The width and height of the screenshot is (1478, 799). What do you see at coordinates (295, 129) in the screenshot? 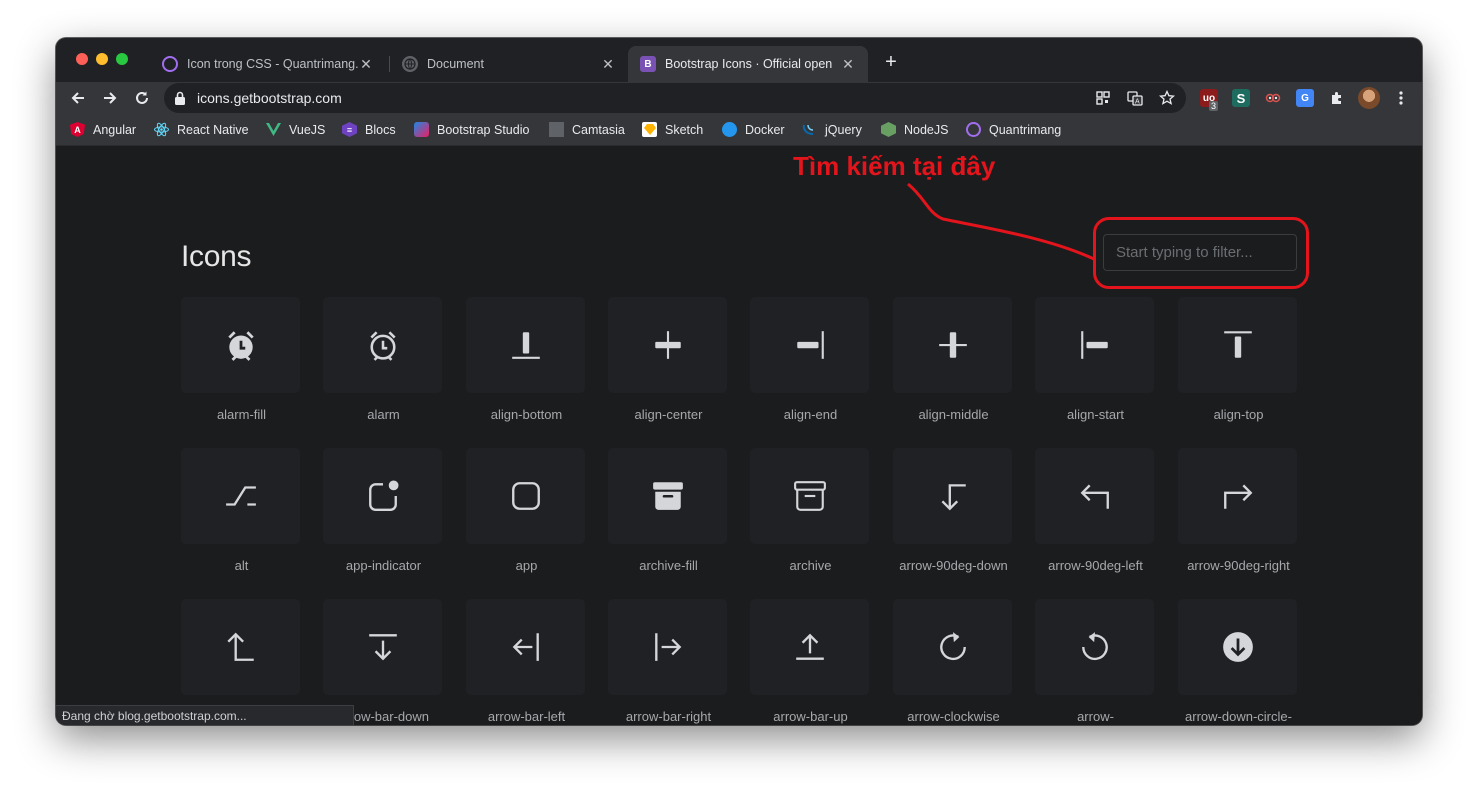
I see `bookmark-vuejs: VueJS` at bounding box center [295, 129].